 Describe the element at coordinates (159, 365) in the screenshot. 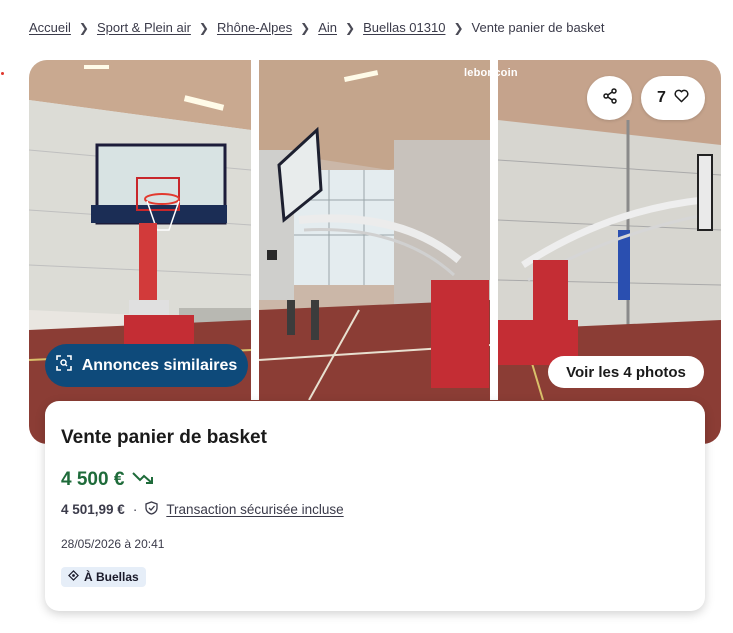

I see `similar-listings-label: Annonces similaires` at that location.